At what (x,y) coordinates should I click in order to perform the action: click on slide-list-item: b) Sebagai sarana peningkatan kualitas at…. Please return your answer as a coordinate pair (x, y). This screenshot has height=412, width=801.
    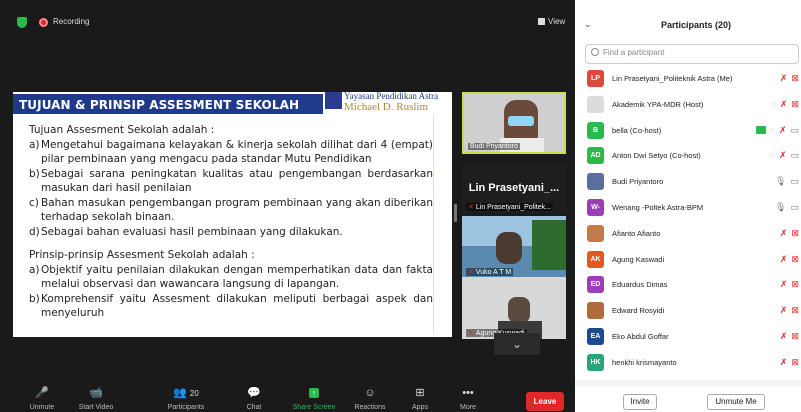
    Looking at the image, I should click on (231, 181).